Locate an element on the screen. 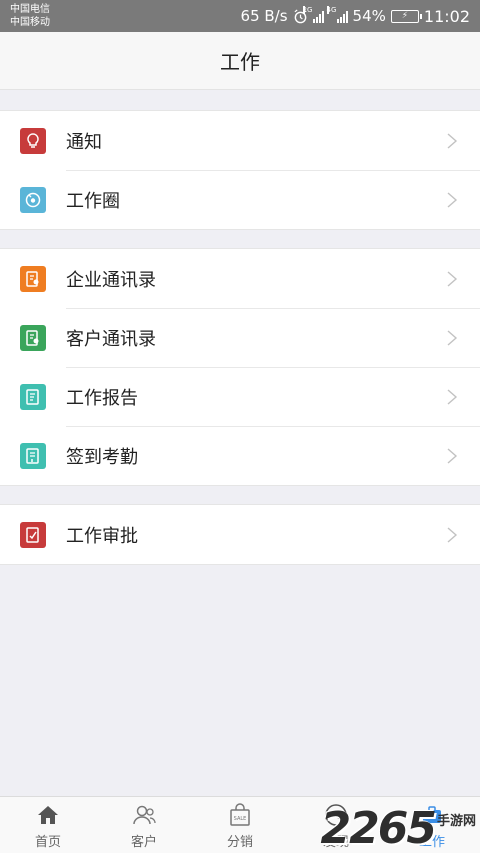  home-icon is located at coordinates (48, 815).